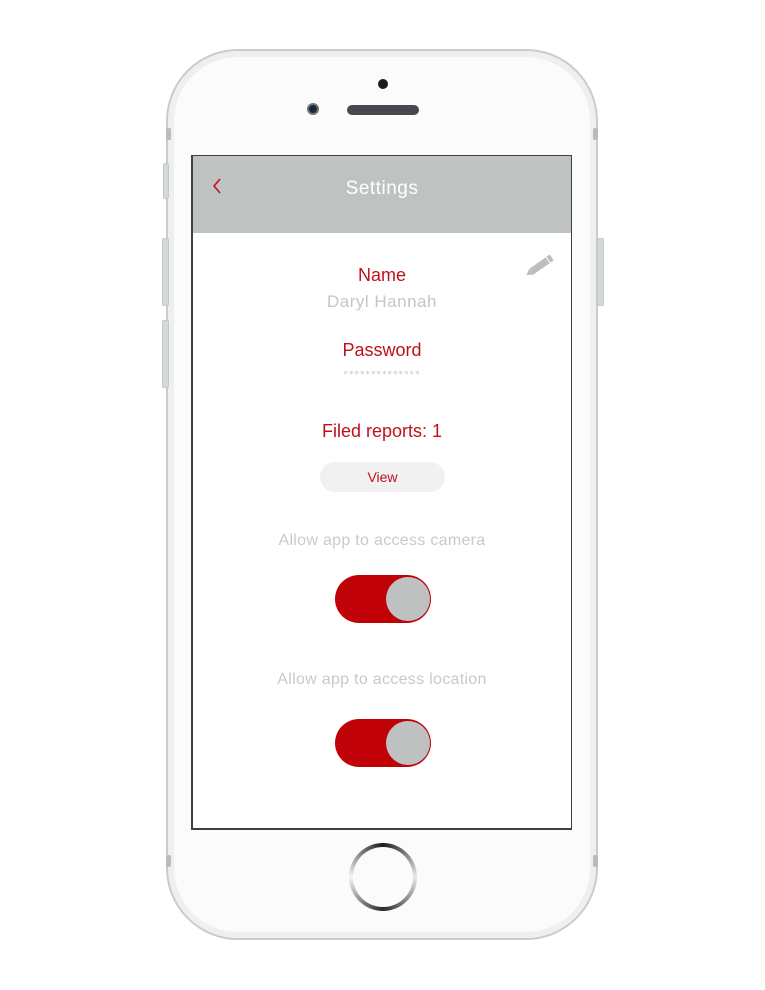 This screenshot has height=990, width=765. What do you see at coordinates (313, 109) in the screenshot?
I see `front-camera` at bounding box center [313, 109].